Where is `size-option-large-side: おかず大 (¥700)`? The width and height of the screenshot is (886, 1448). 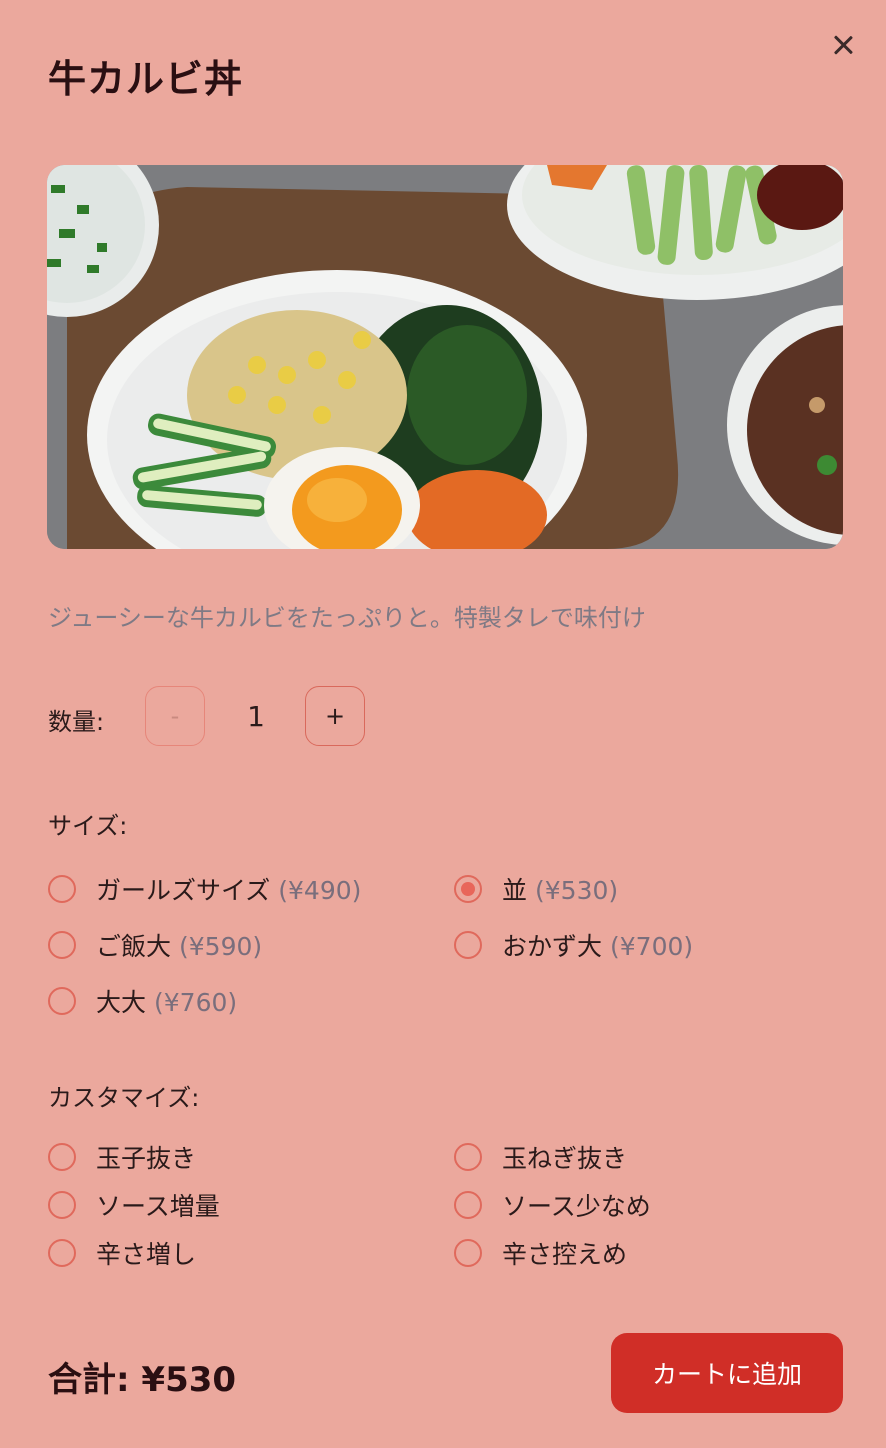
size-option-large-side: おかず大 (¥700) is located at coordinates (573, 945).